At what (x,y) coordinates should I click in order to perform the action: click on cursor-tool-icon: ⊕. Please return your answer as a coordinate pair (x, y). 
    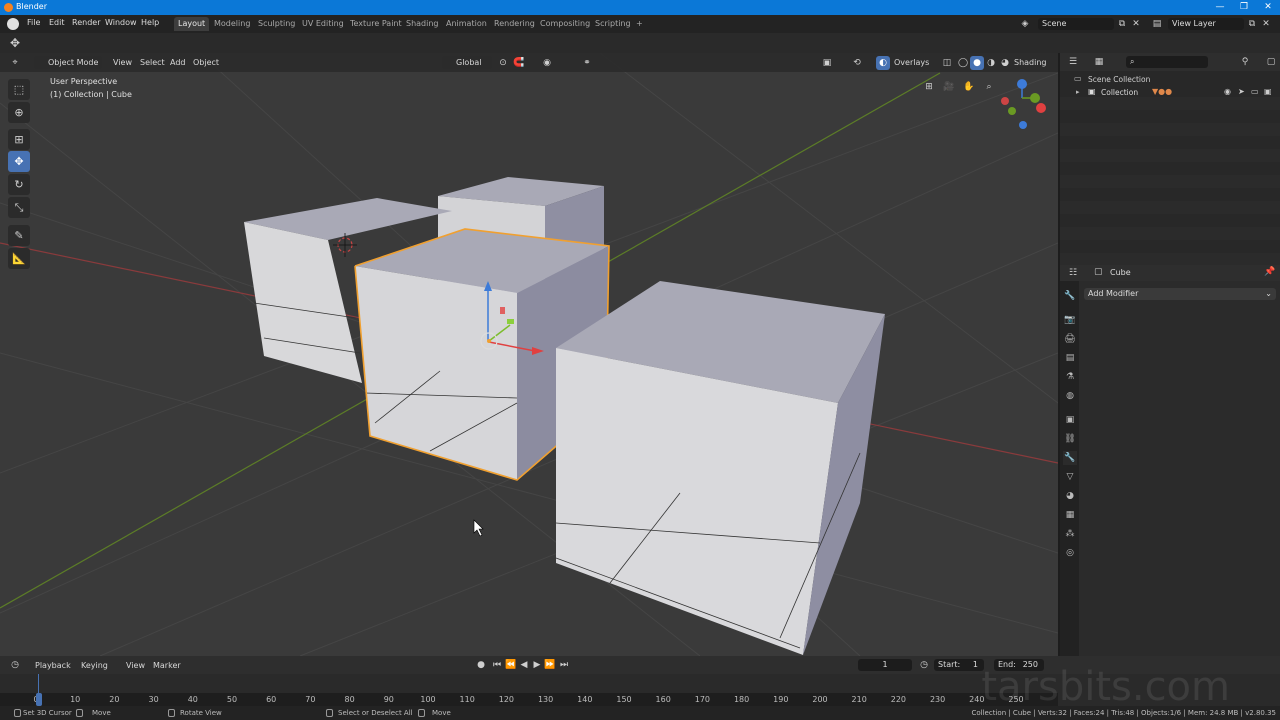
    Looking at the image, I should click on (19, 112).